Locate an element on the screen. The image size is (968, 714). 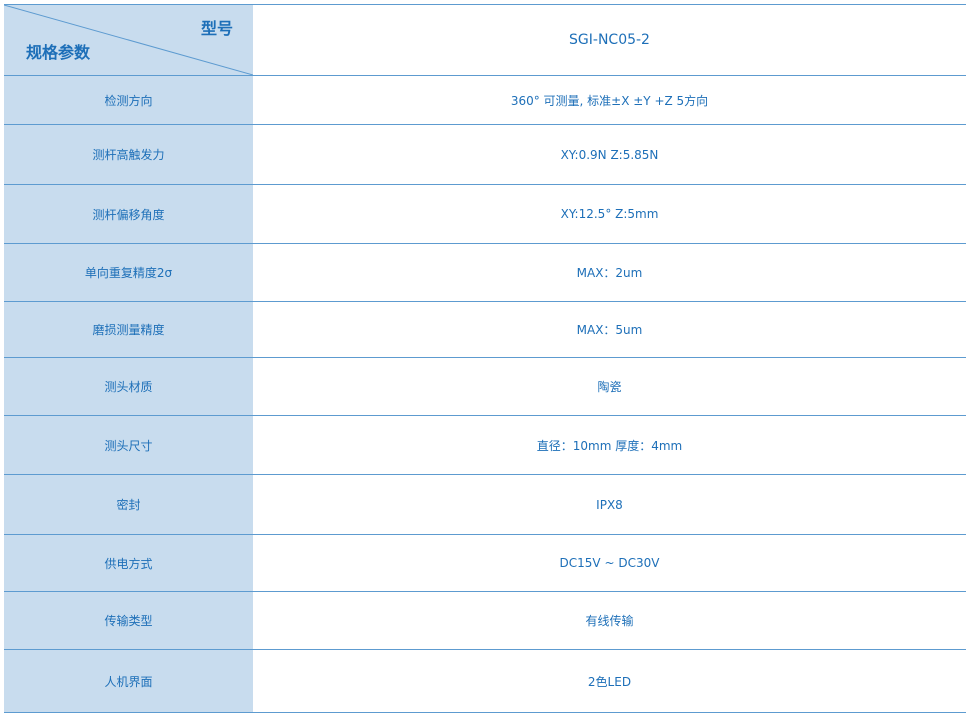
table-row: 测杆高触发力 XY:0.9N Z:5.85N is located at coordinates (485, 155).